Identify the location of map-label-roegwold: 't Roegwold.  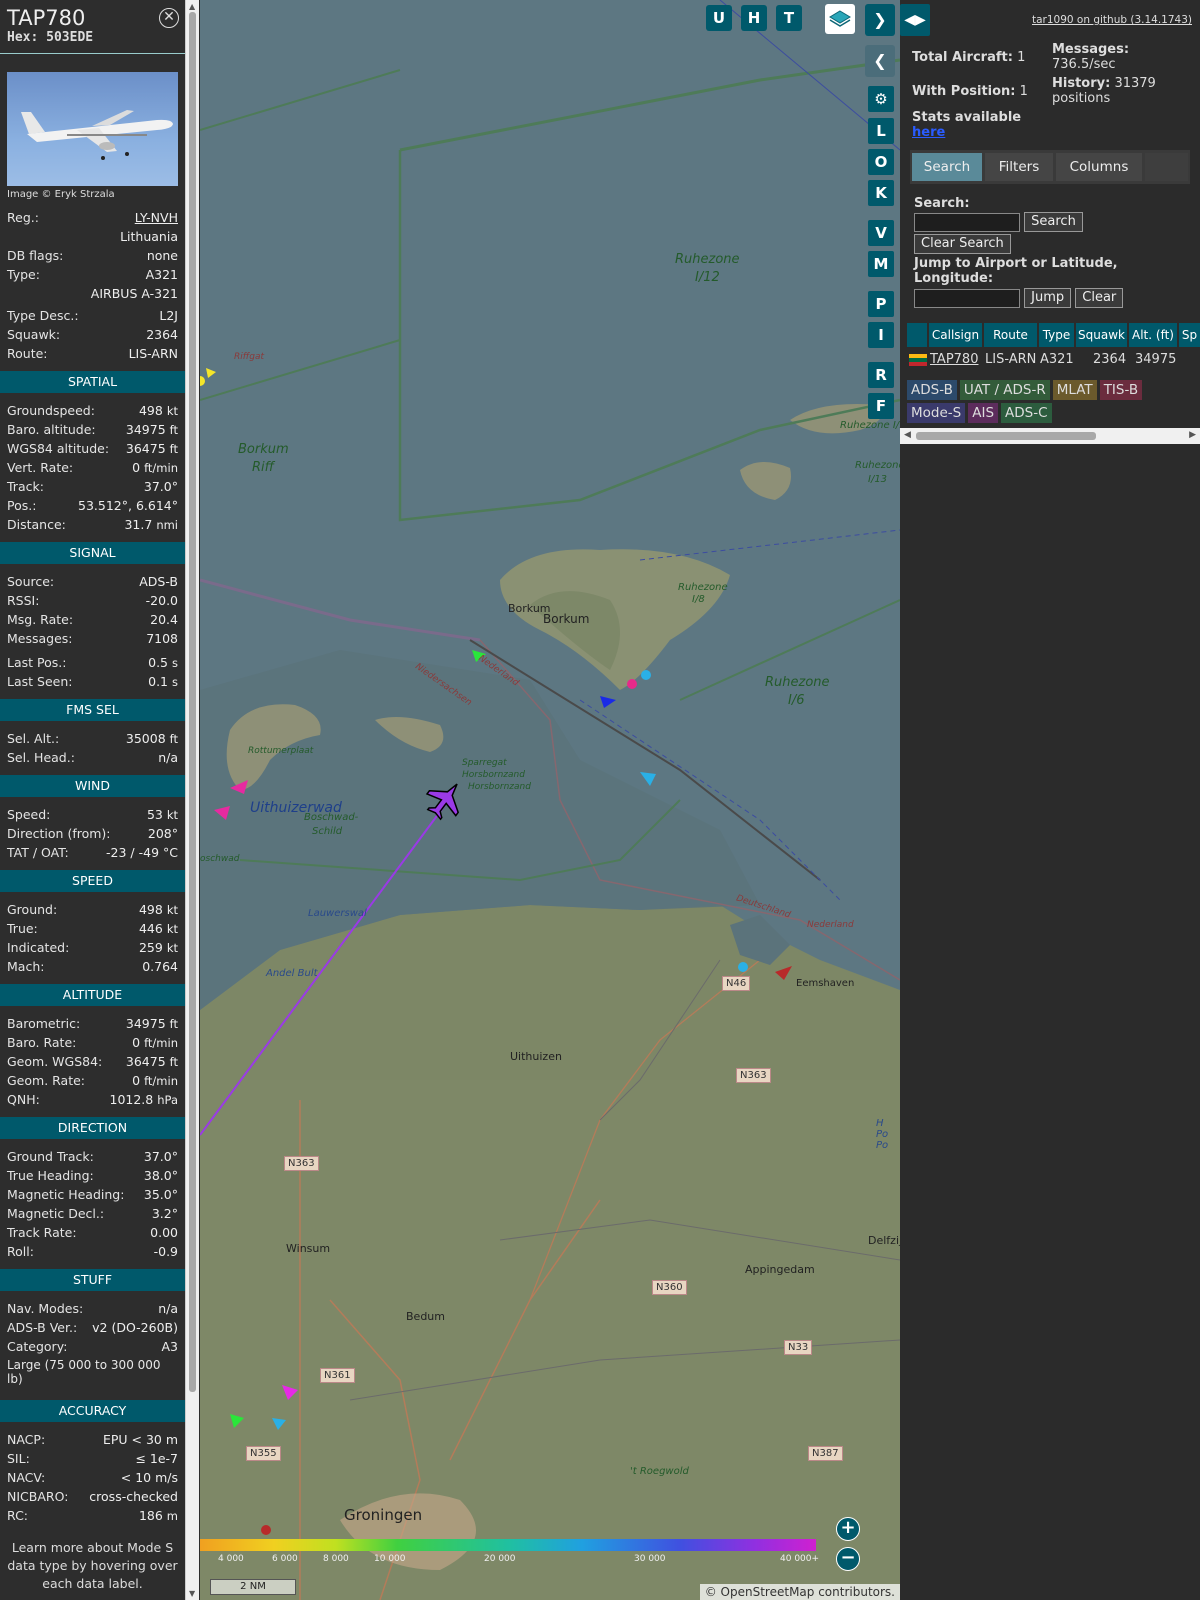
(659, 1471).